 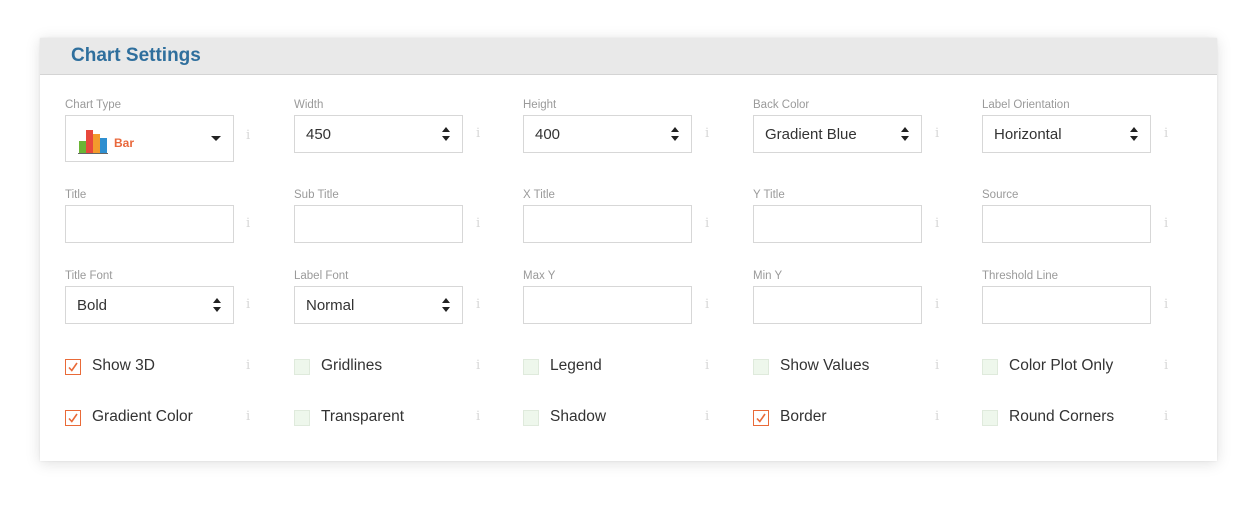 I want to click on checkbox-label: Round Corners, so click(x=1062, y=416).